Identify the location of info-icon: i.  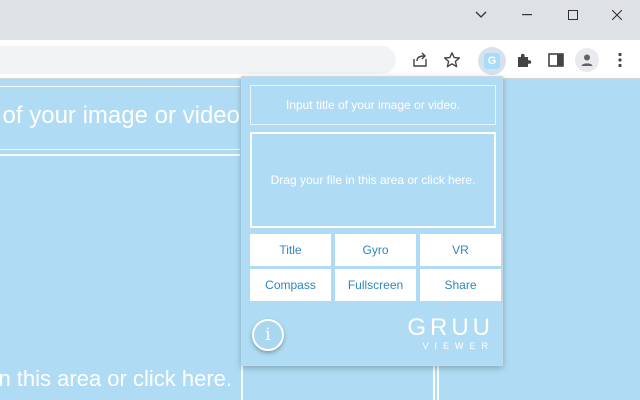
(268, 335).